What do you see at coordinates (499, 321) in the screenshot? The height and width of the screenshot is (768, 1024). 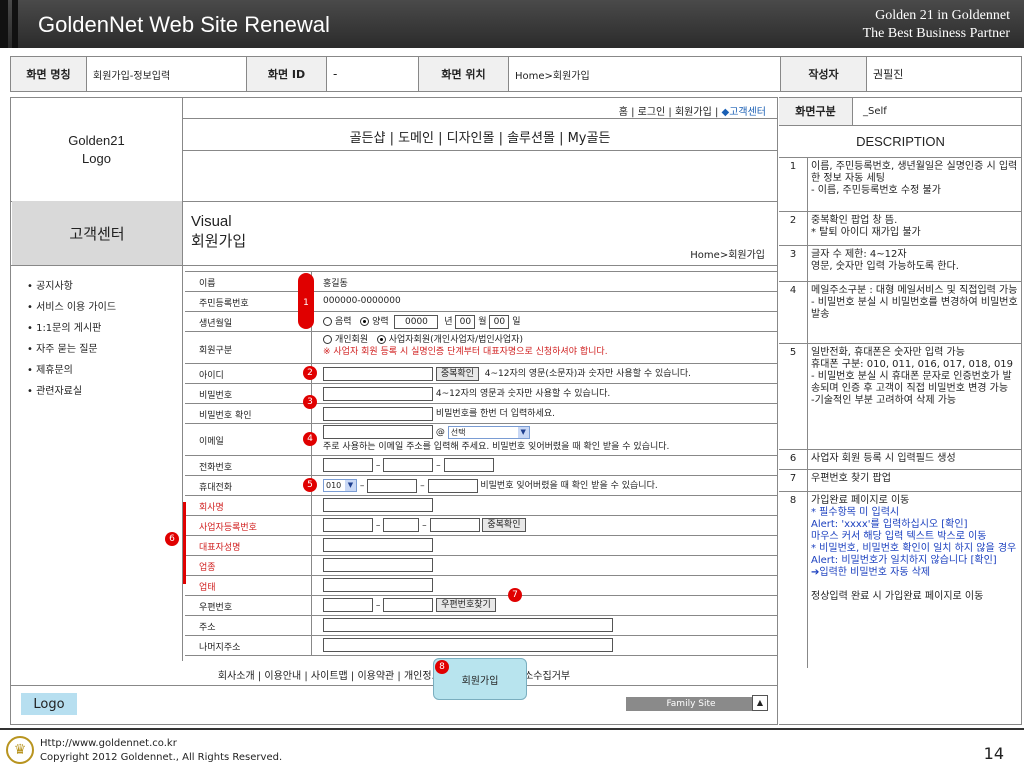 I see `day-input: 00` at bounding box center [499, 321].